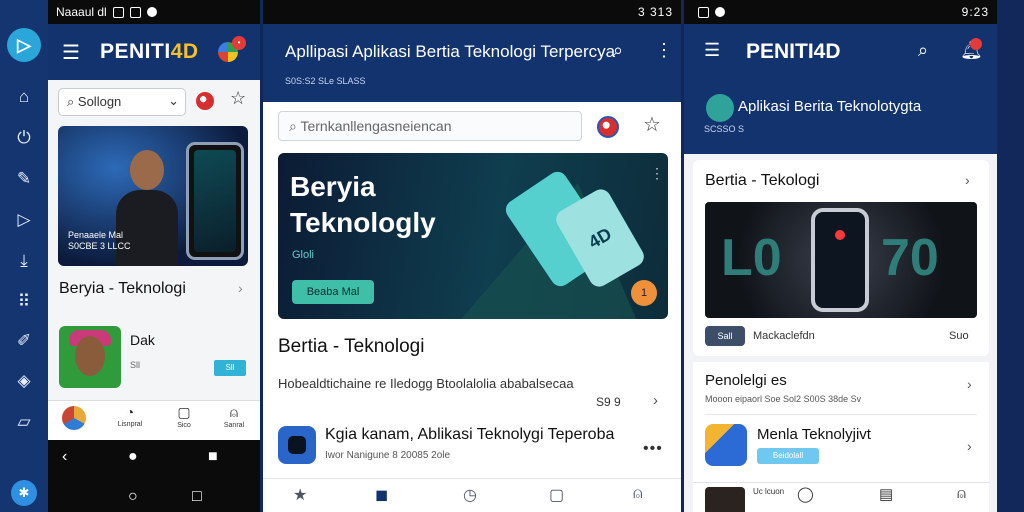 This screenshot has width=1024, height=512. Describe the element at coordinates (725, 336) in the screenshot. I see `card-chip: Sall` at that location.